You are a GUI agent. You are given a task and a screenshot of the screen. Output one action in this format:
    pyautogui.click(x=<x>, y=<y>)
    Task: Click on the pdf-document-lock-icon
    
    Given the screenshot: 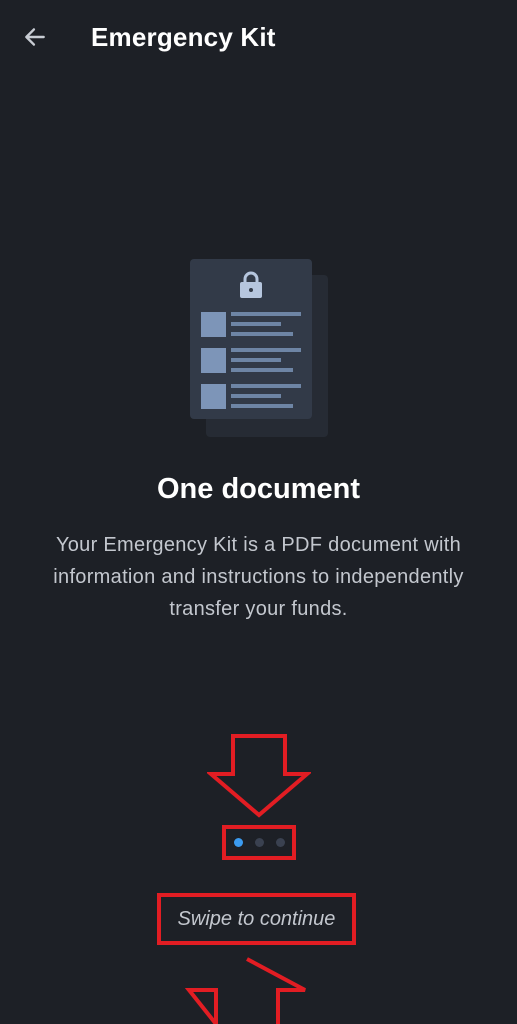 What is the action you would take?
    pyautogui.click(x=259, y=348)
    